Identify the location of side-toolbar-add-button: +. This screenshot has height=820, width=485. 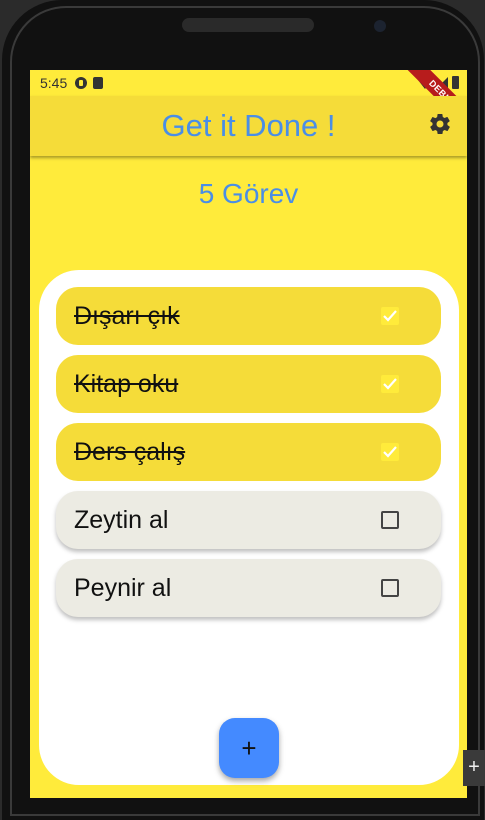
(474, 768).